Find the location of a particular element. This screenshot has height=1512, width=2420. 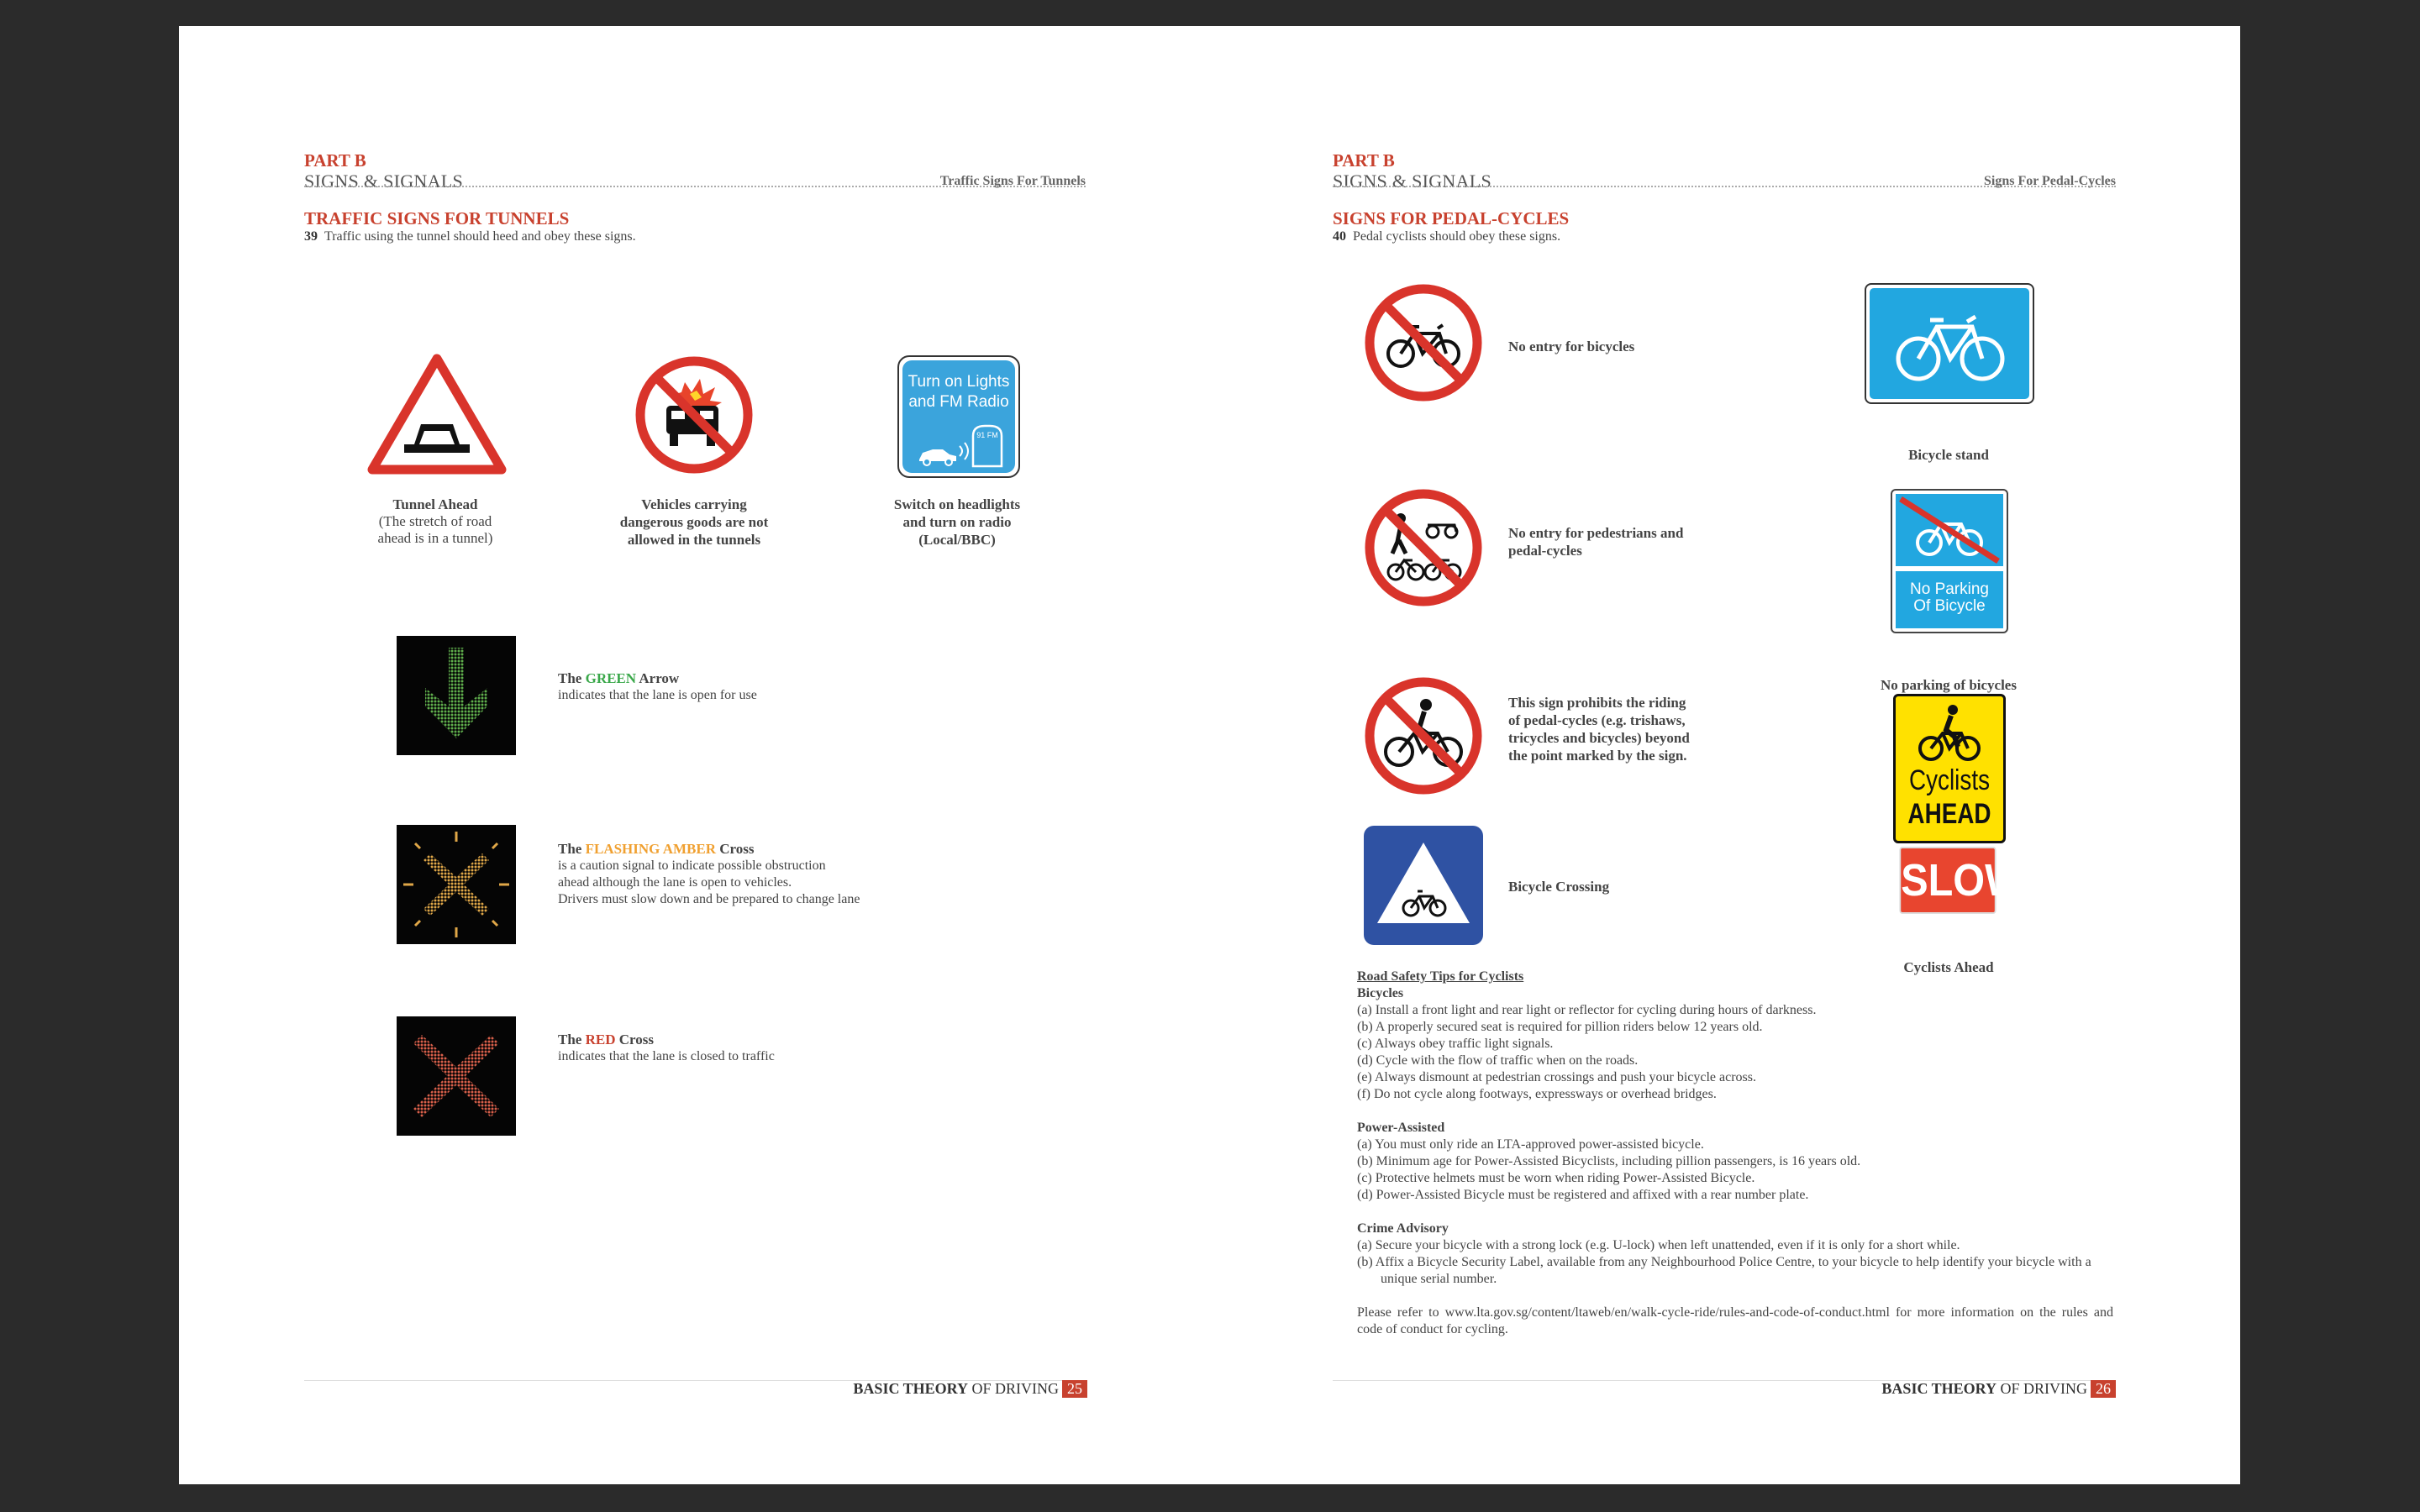

red-cross-icon is located at coordinates (456, 1076).